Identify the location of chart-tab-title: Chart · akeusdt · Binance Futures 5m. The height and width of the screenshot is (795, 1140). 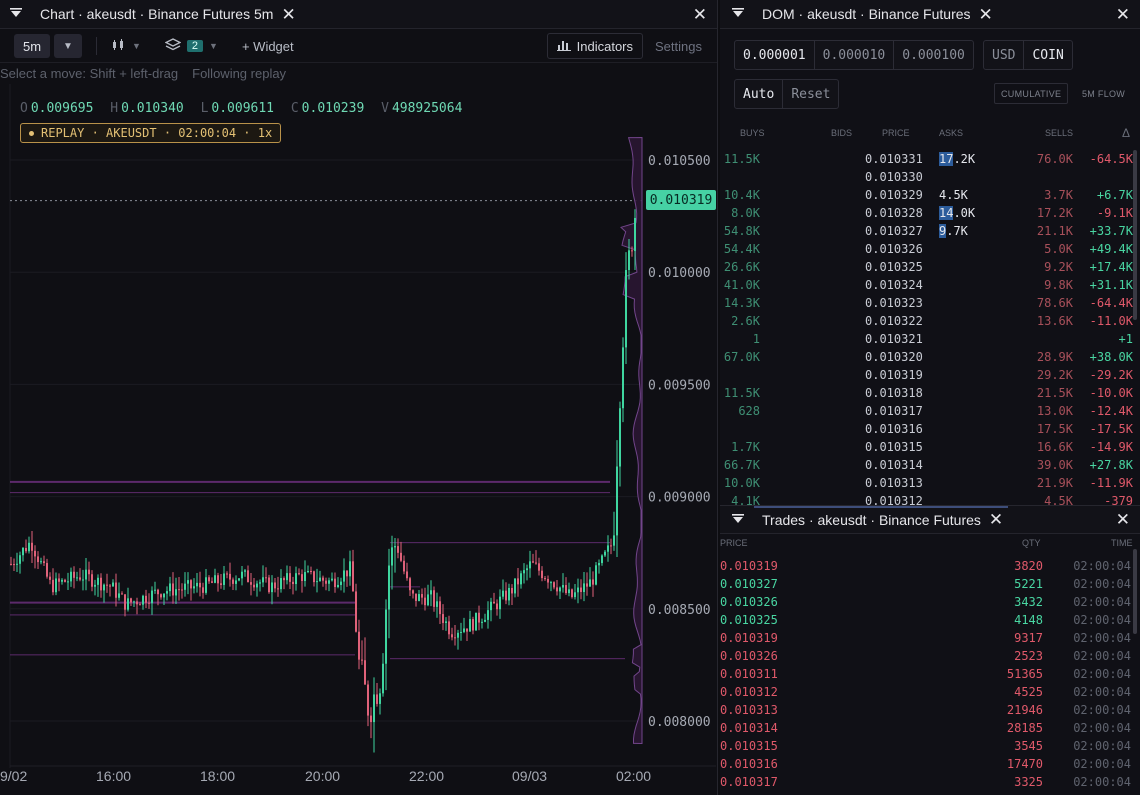
(156, 14).